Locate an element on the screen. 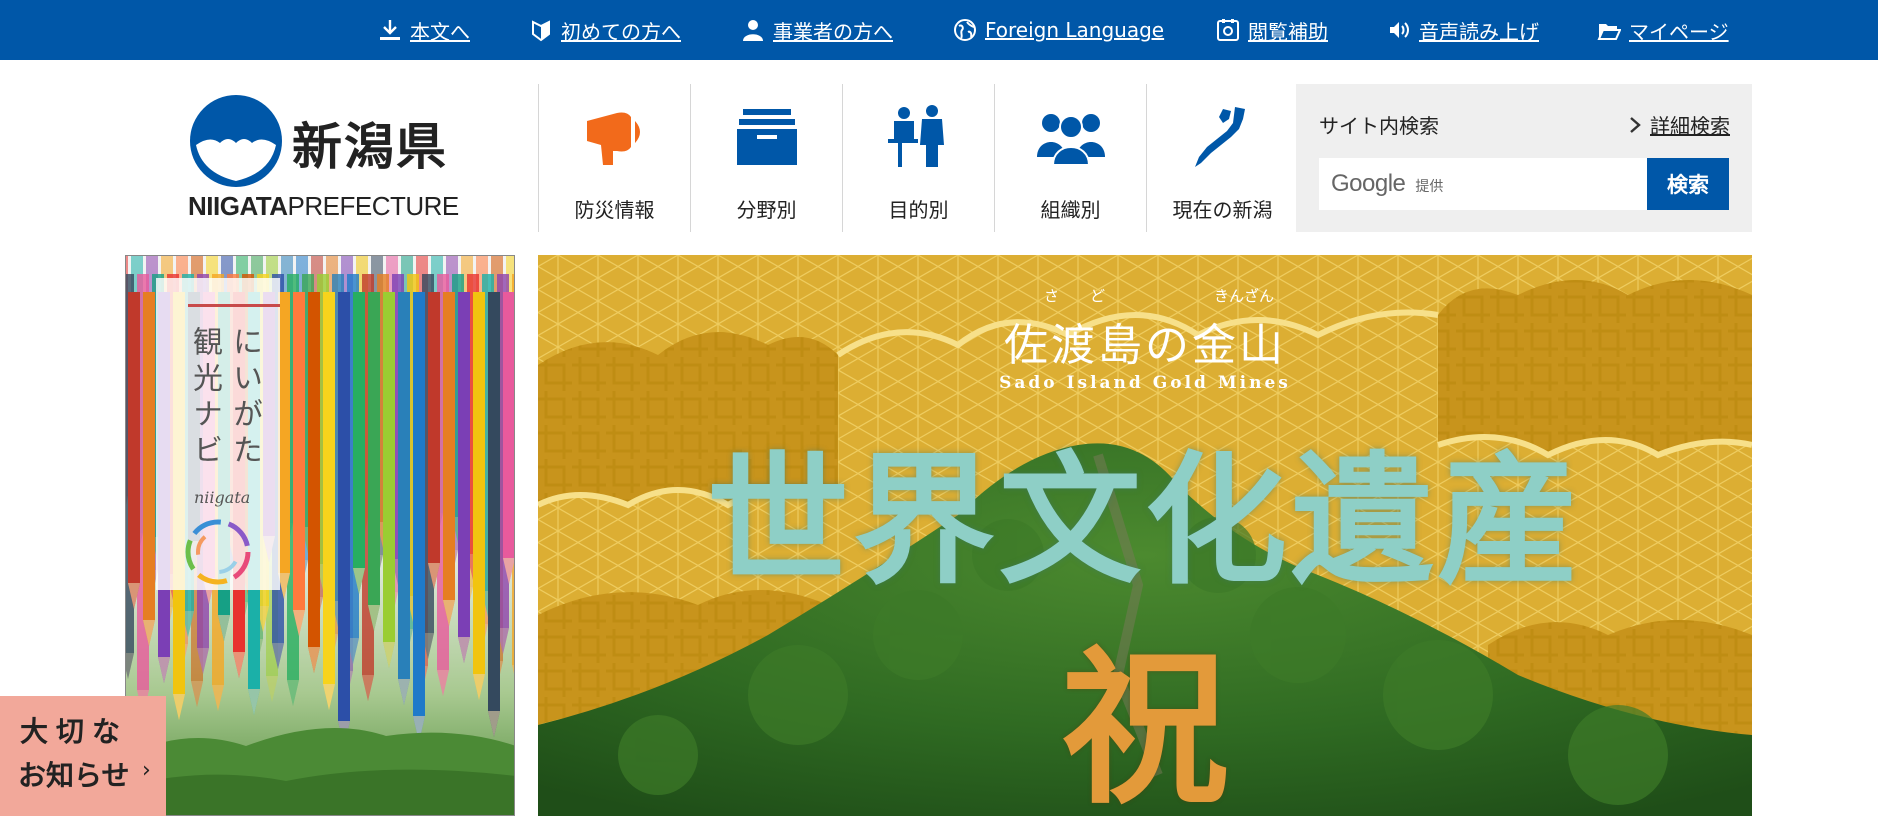 The height and width of the screenshot is (816, 1878). business-link: 事業者の方へ is located at coordinates (817, 30).